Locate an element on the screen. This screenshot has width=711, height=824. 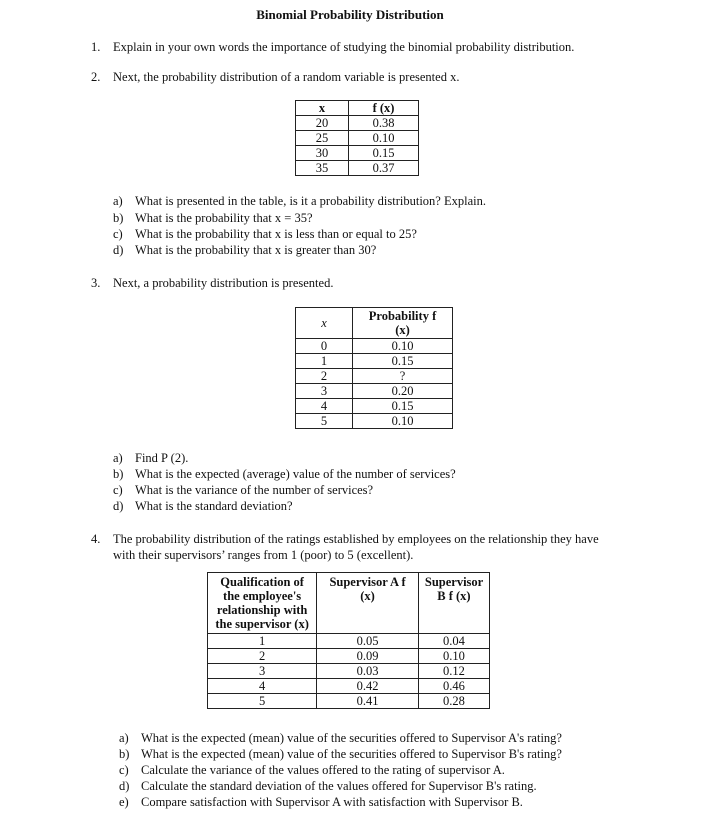
table-row: 35 0.37 is located at coordinates (357, 168).